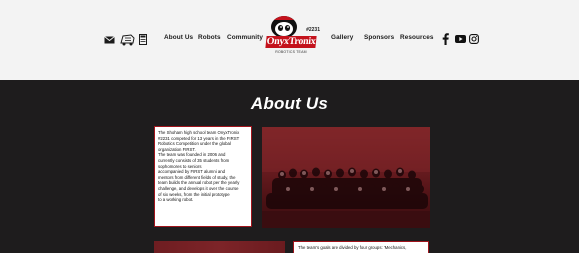 This screenshot has width=579, height=253. Describe the element at coordinates (109, 40) in the screenshot. I see `mail-icon` at that location.